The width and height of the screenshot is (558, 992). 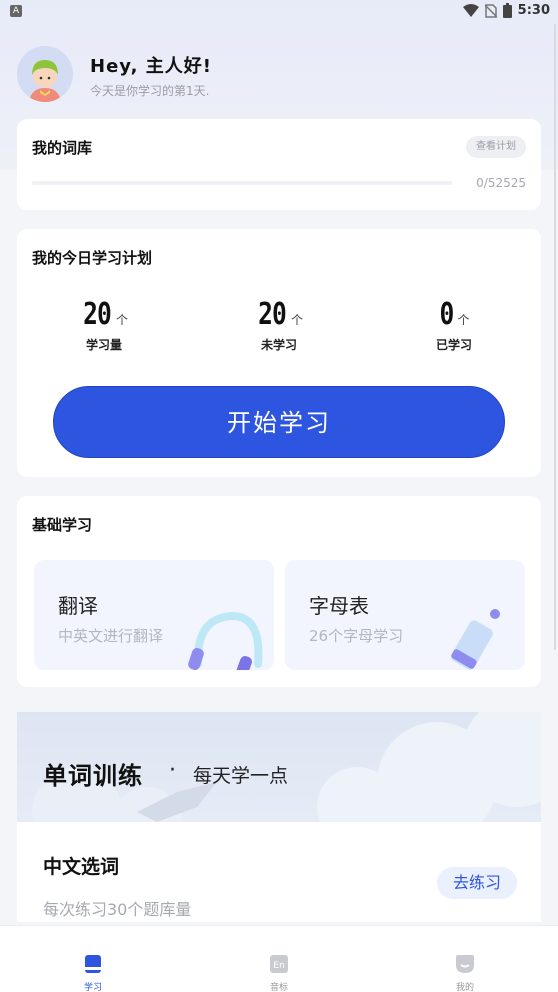 I want to click on headphones-icon, so click(x=225, y=640).